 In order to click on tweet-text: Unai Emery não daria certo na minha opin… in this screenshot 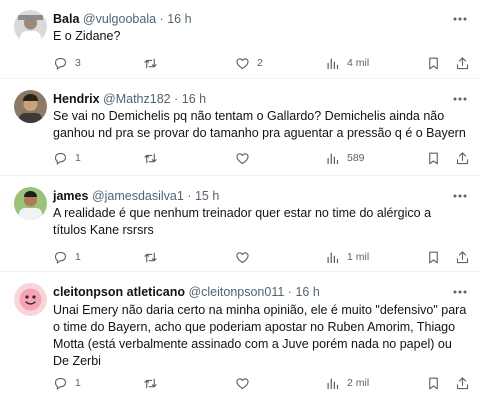, I will do `click(260, 335)`.